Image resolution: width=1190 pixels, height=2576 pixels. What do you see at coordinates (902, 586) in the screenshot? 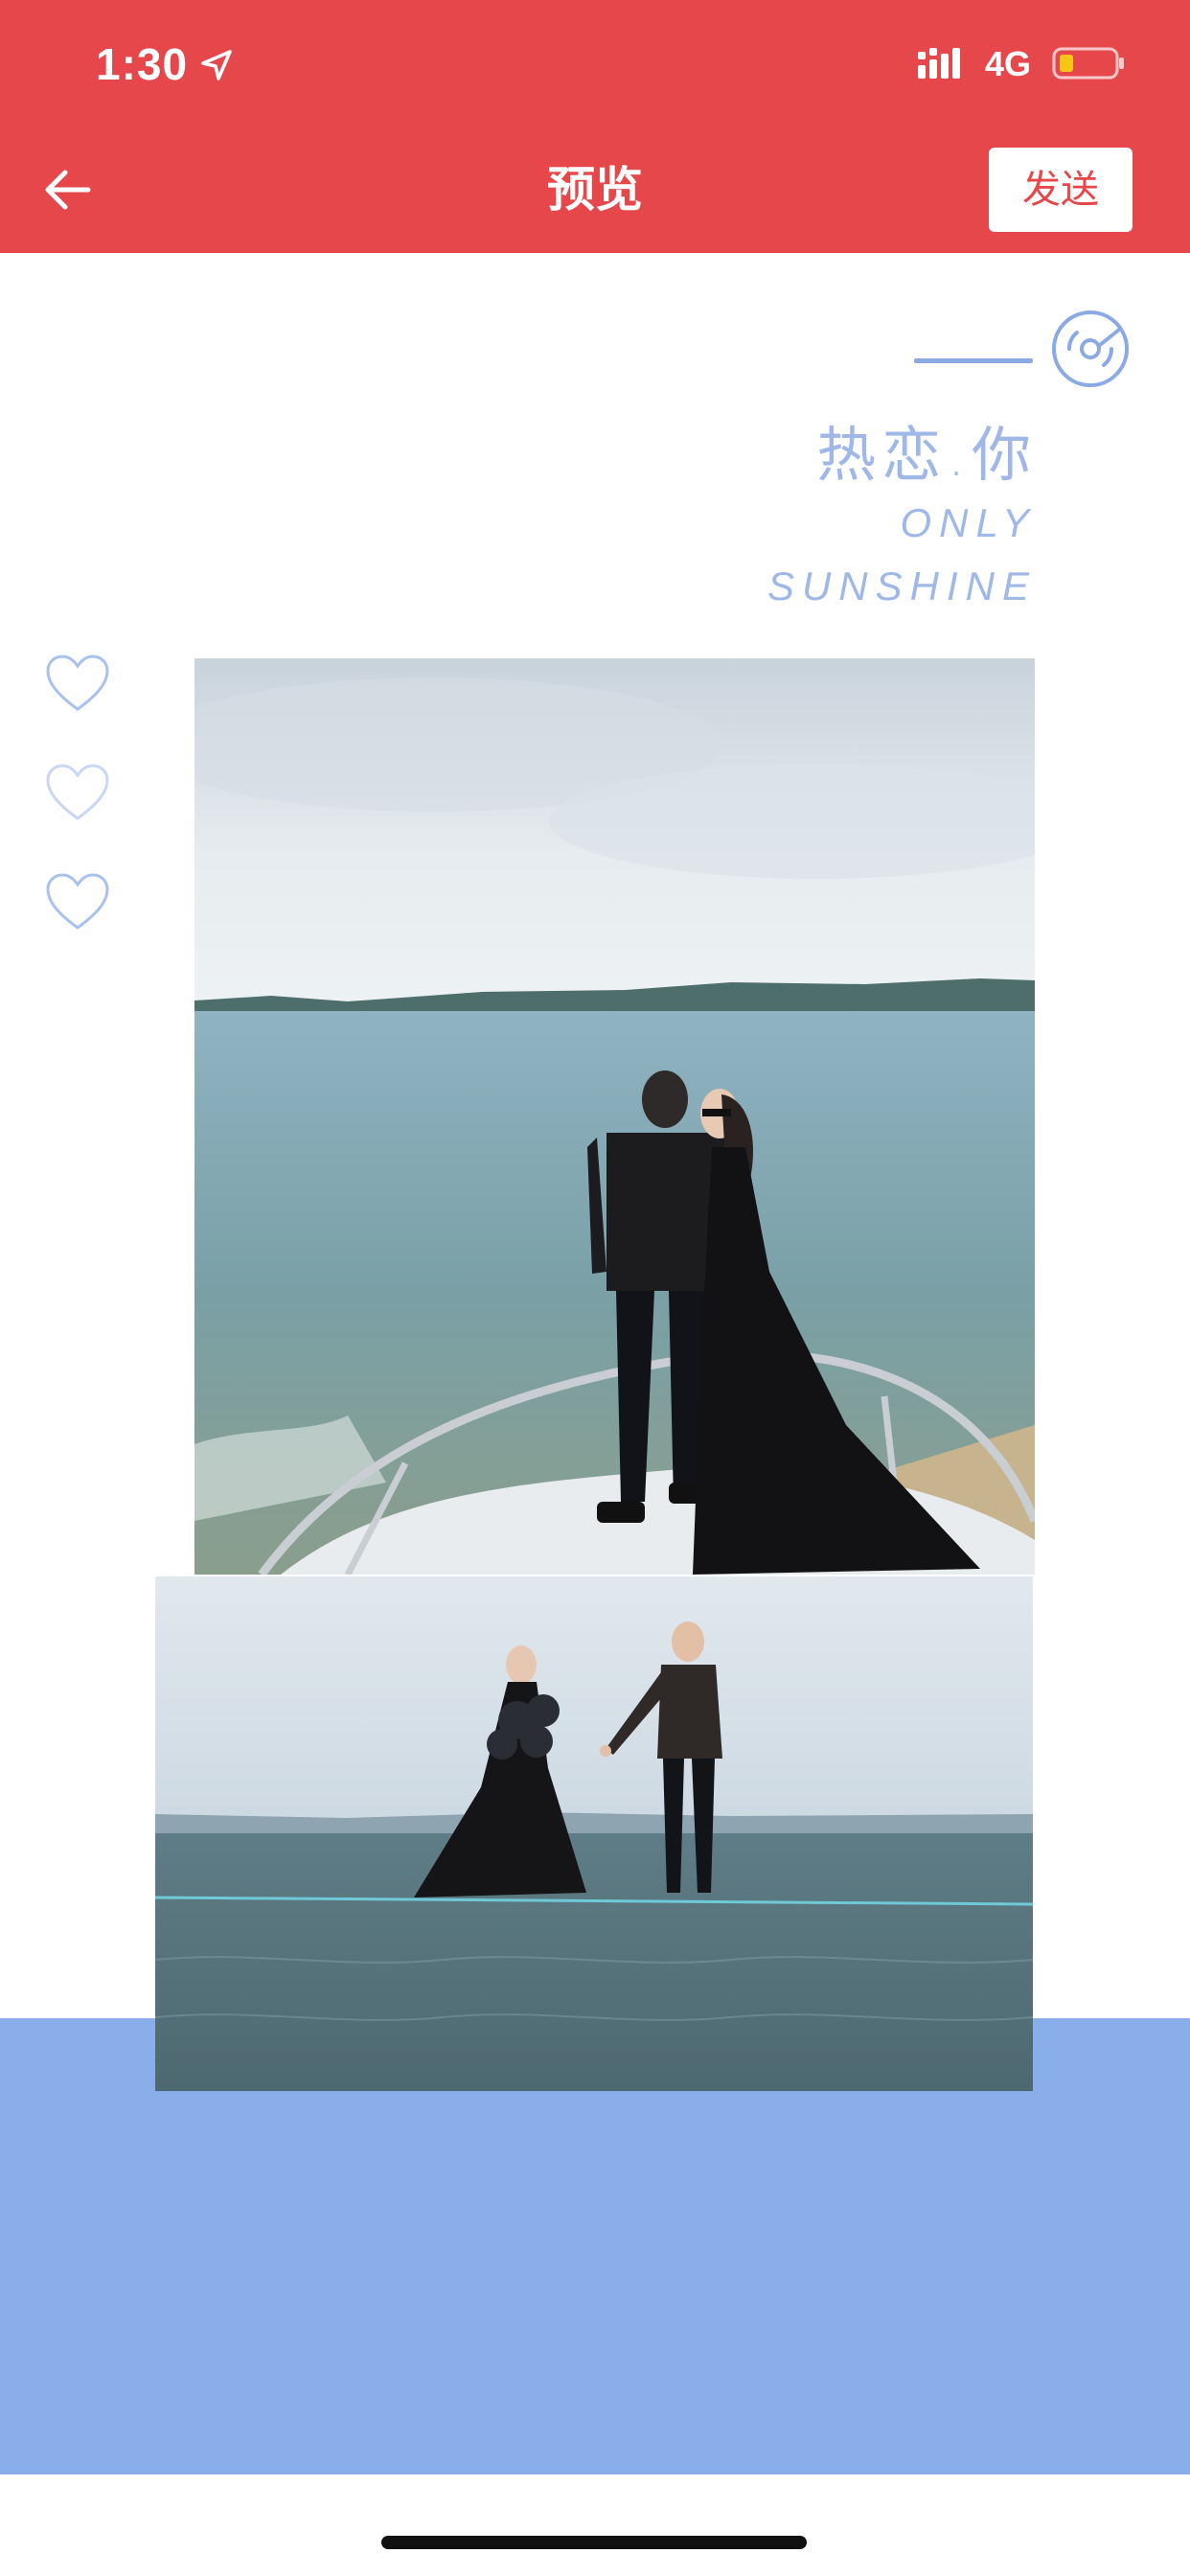
I see `title-english-line2: SUNSHINE` at bounding box center [902, 586].